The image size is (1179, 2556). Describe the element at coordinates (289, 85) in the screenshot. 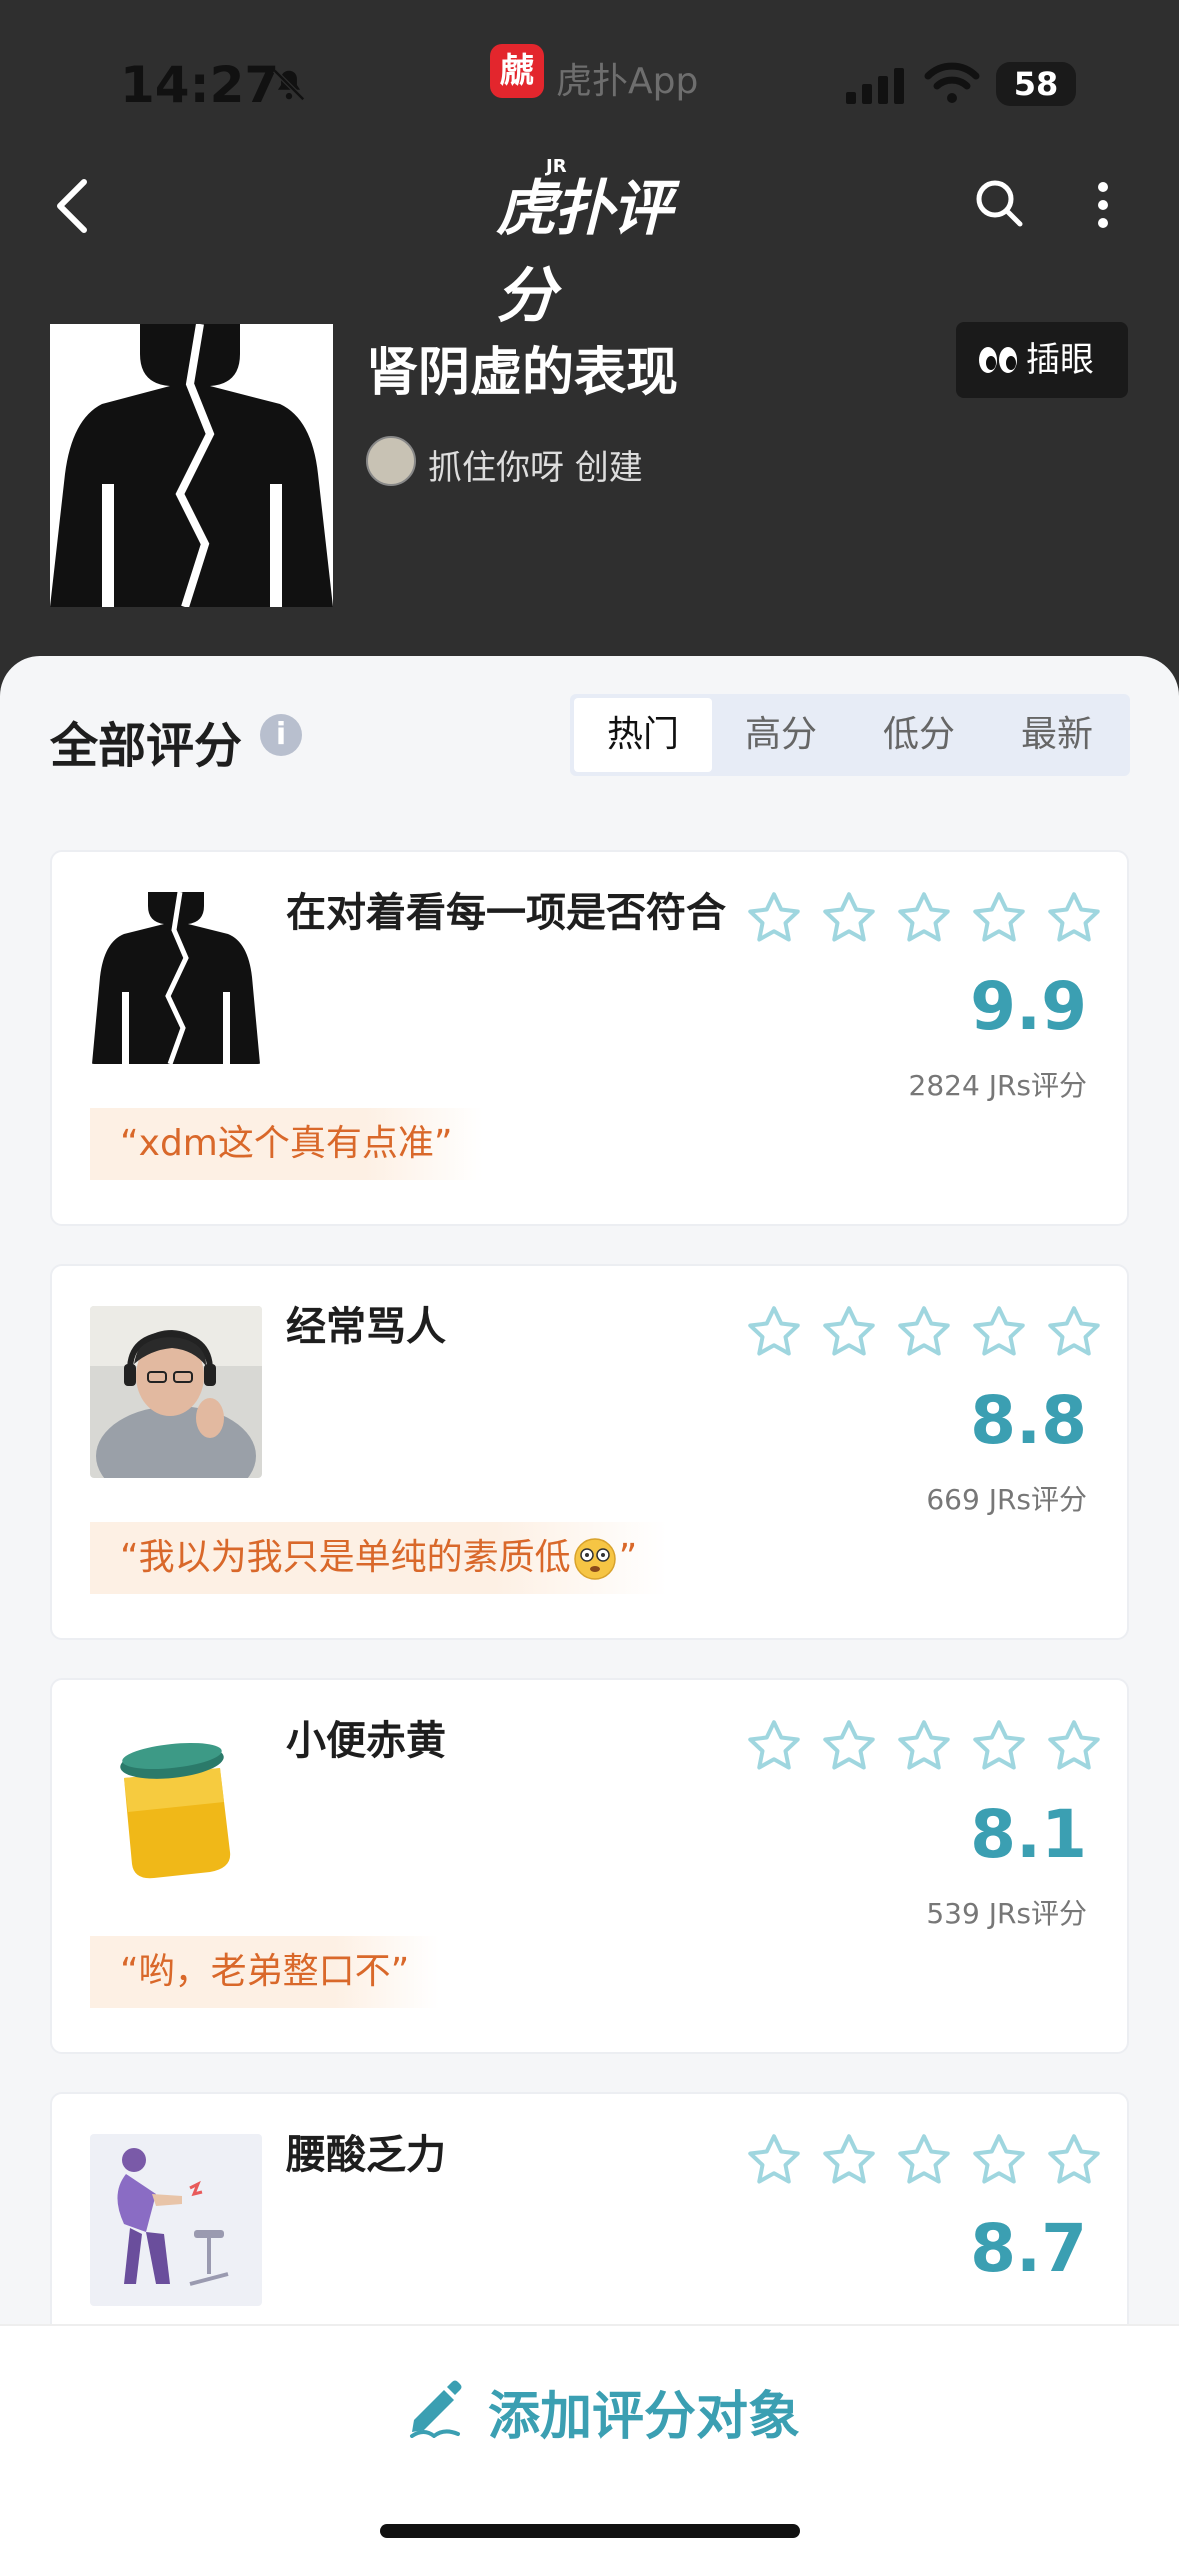

I see `silent-bell-icon` at that location.